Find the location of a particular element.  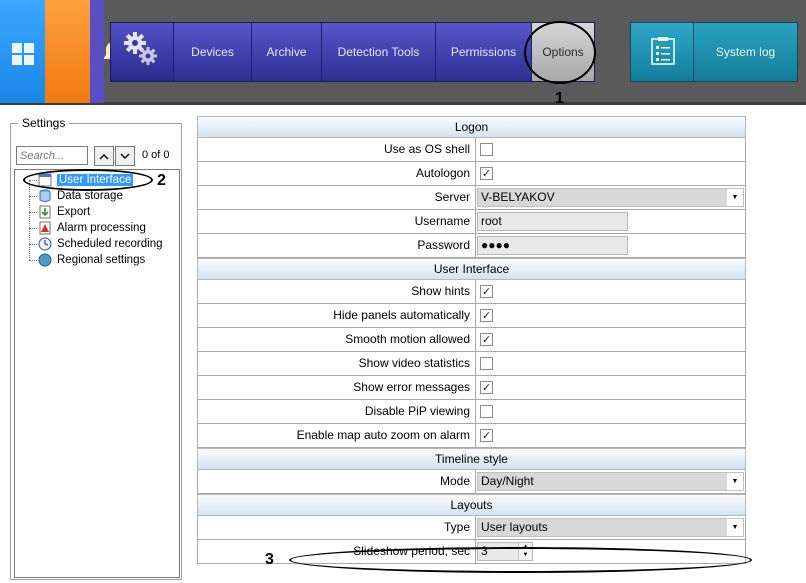

clipboard-list-icon is located at coordinates (663, 51).